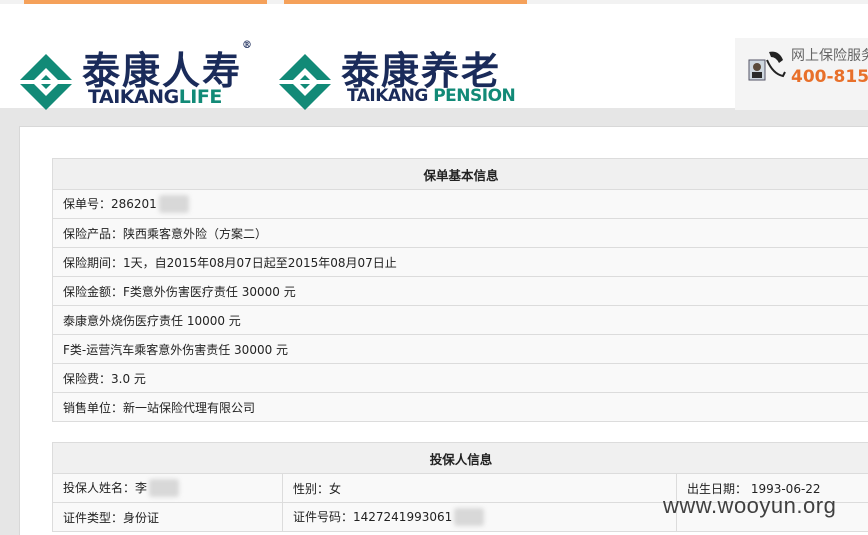 This screenshot has height=535, width=868. What do you see at coordinates (460, 349) in the screenshot?
I see `coverage-passenger-accident: F类-运营汽车乘客意外伤害责任 30000 元` at bounding box center [460, 349].